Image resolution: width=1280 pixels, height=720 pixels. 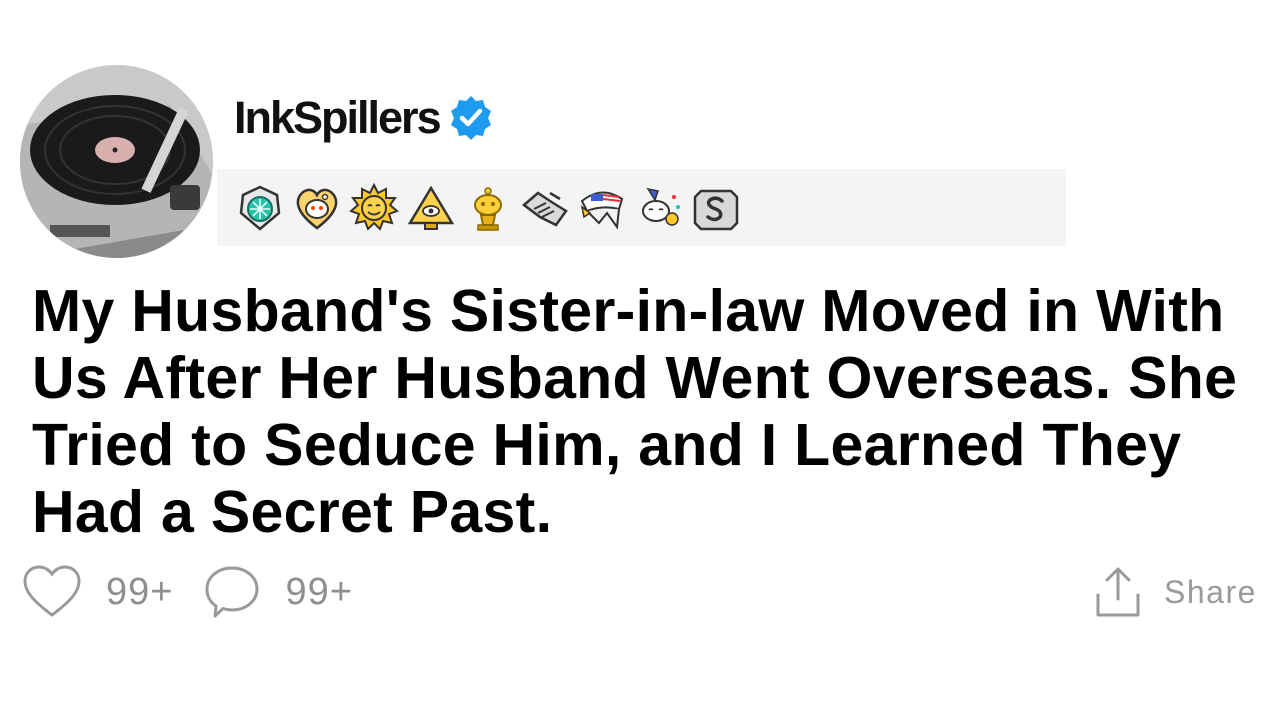 I want to click on gold-snoo-trophy-award-icon, so click(x=488, y=208).